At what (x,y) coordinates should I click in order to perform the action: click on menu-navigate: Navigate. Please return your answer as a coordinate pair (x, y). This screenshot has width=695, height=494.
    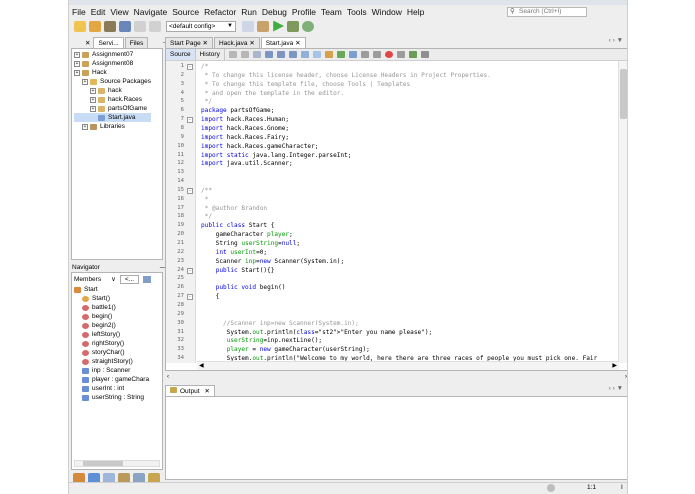
    Looking at the image, I should click on (151, 12).